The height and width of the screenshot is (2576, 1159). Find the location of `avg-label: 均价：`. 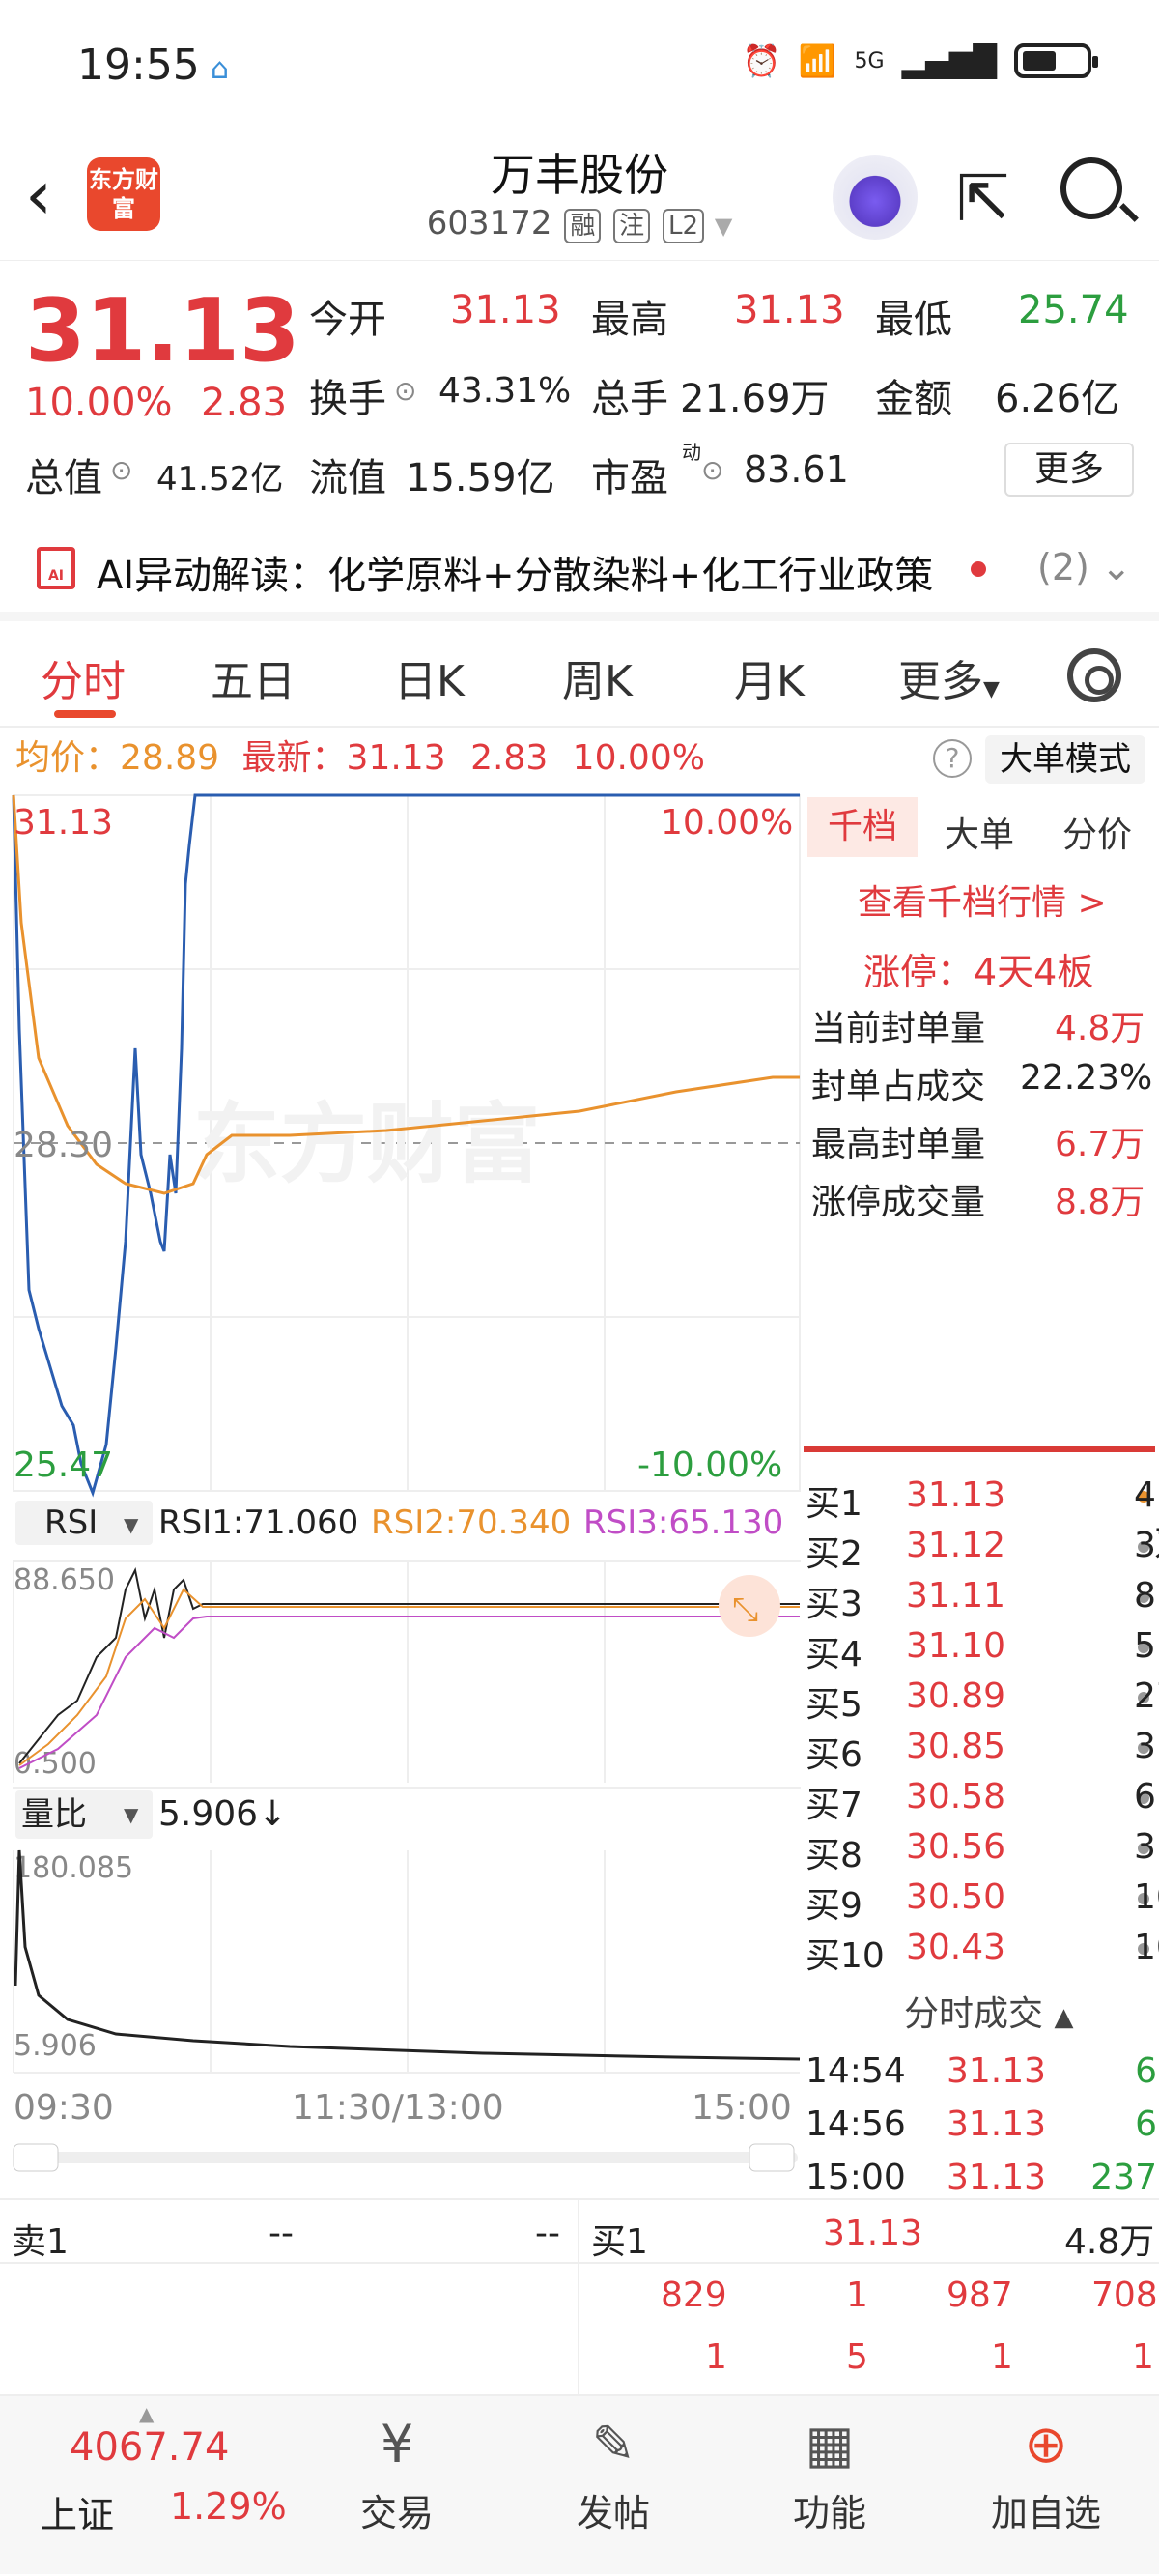

avg-label: 均价： is located at coordinates (68, 758).